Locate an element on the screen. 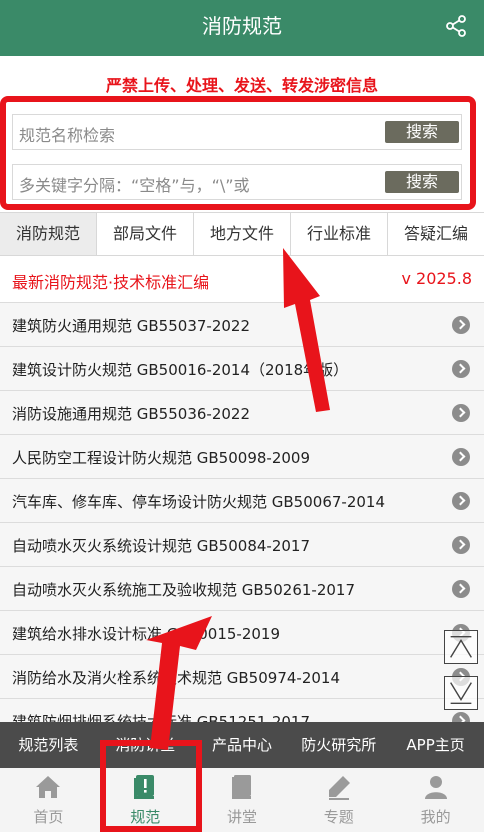 The image size is (484, 832). keyword-search-placeholder: 多关键字分隔：“空格”与，“\”或 is located at coordinates (134, 185).